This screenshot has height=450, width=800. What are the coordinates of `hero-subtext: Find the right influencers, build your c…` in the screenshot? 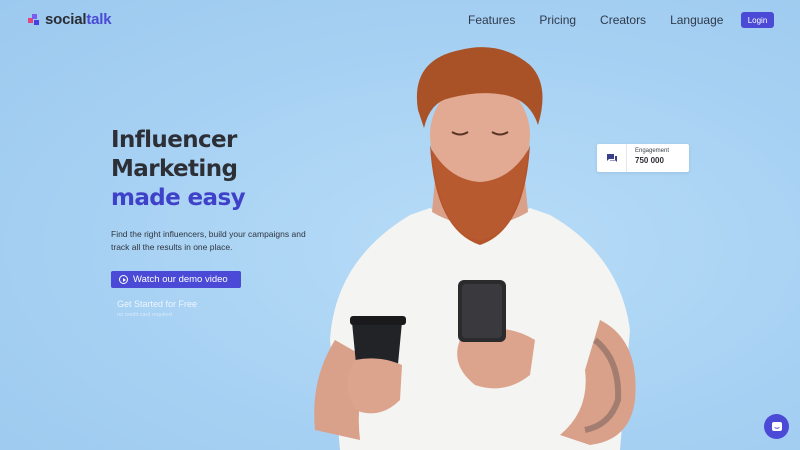 It's located at (208, 240).